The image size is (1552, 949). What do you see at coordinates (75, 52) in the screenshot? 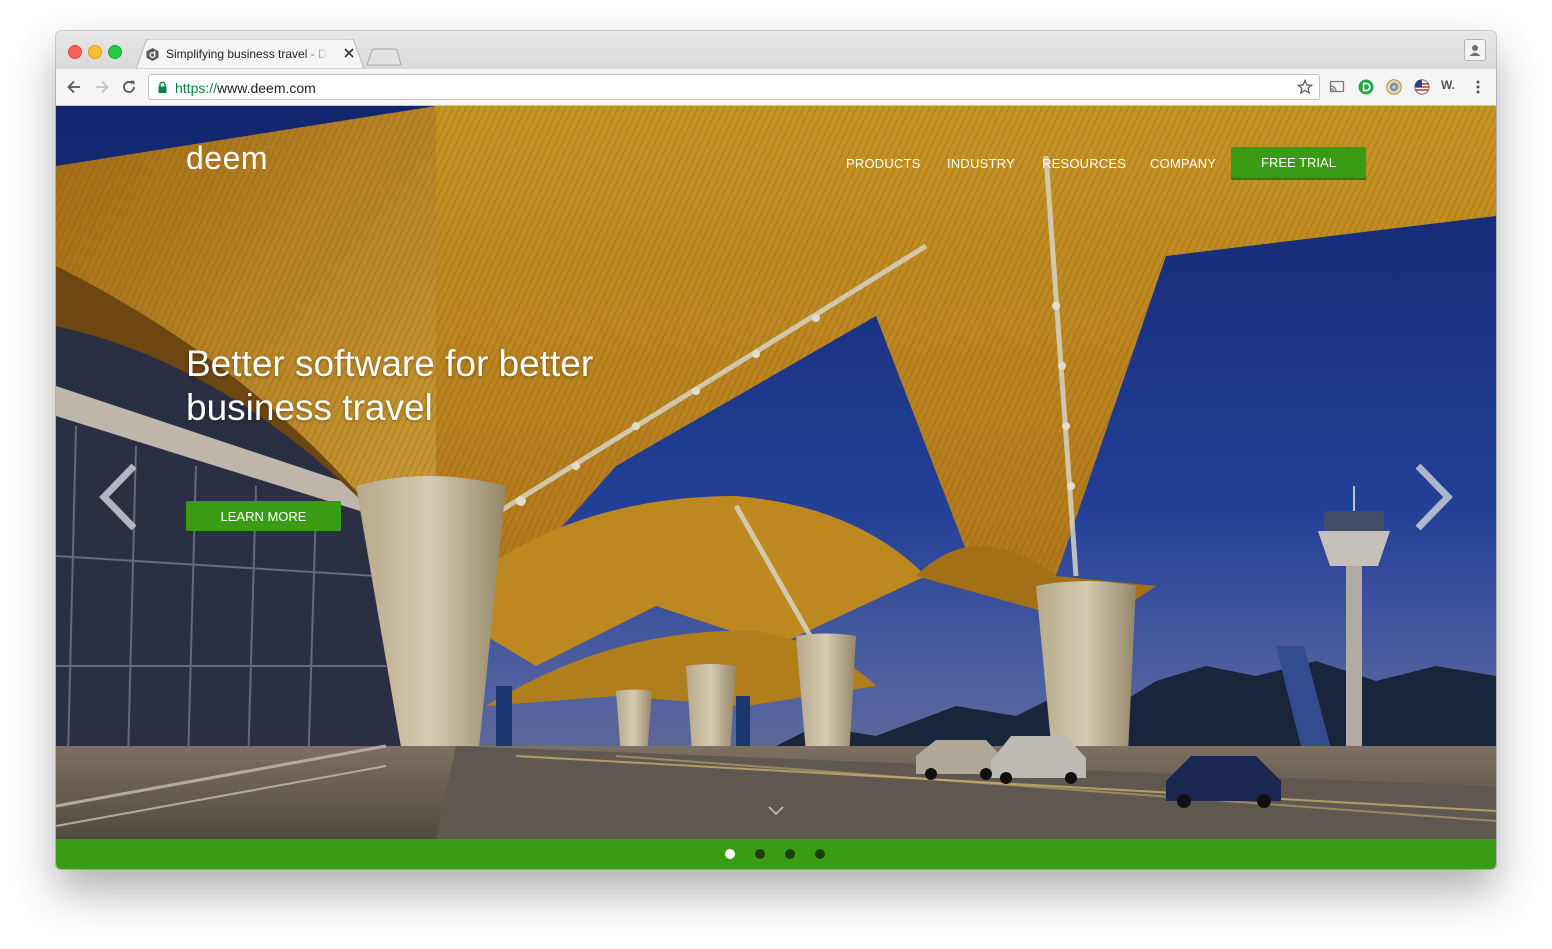
I see `close-window-button` at bounding box center [75, 52].